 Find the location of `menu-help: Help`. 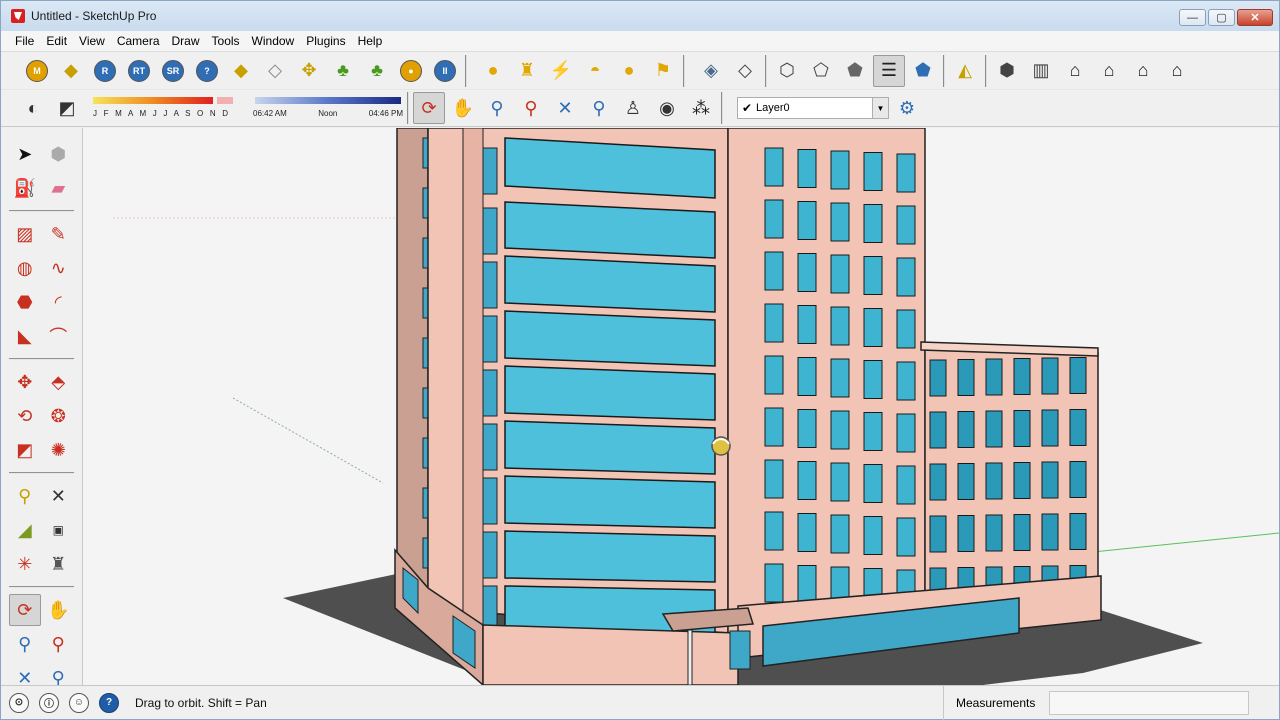

menu-help: Help is located at coordinates (370, 41).